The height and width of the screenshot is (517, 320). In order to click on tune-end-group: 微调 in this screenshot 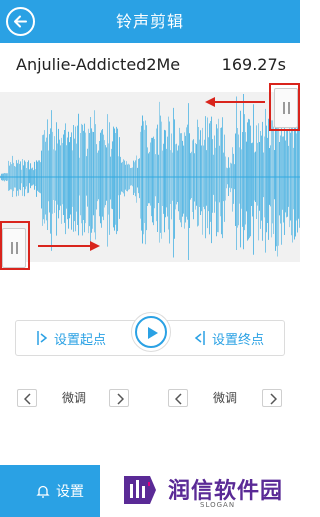, I will do `click(226, 398)`.